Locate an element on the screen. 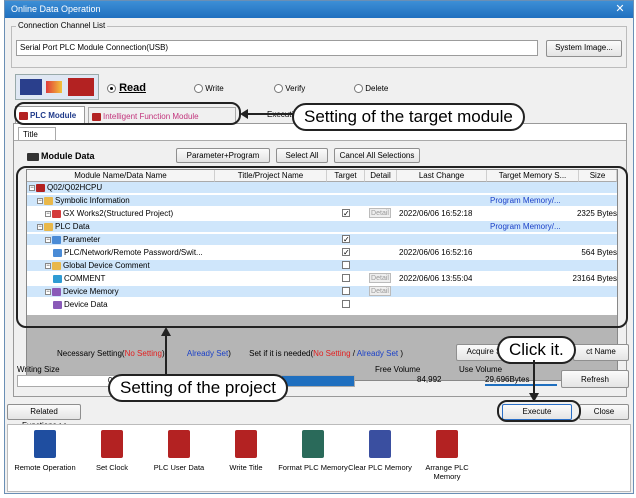 The height and width of the screenshot is (498, 636). remote-operation-icon is located at coordinates (45, 444).